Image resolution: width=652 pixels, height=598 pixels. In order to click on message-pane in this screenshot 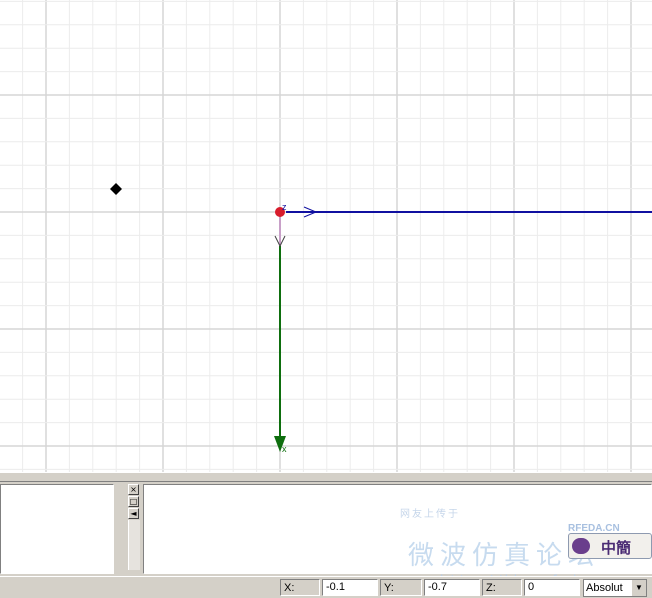, I will do `click(397, 529)`.